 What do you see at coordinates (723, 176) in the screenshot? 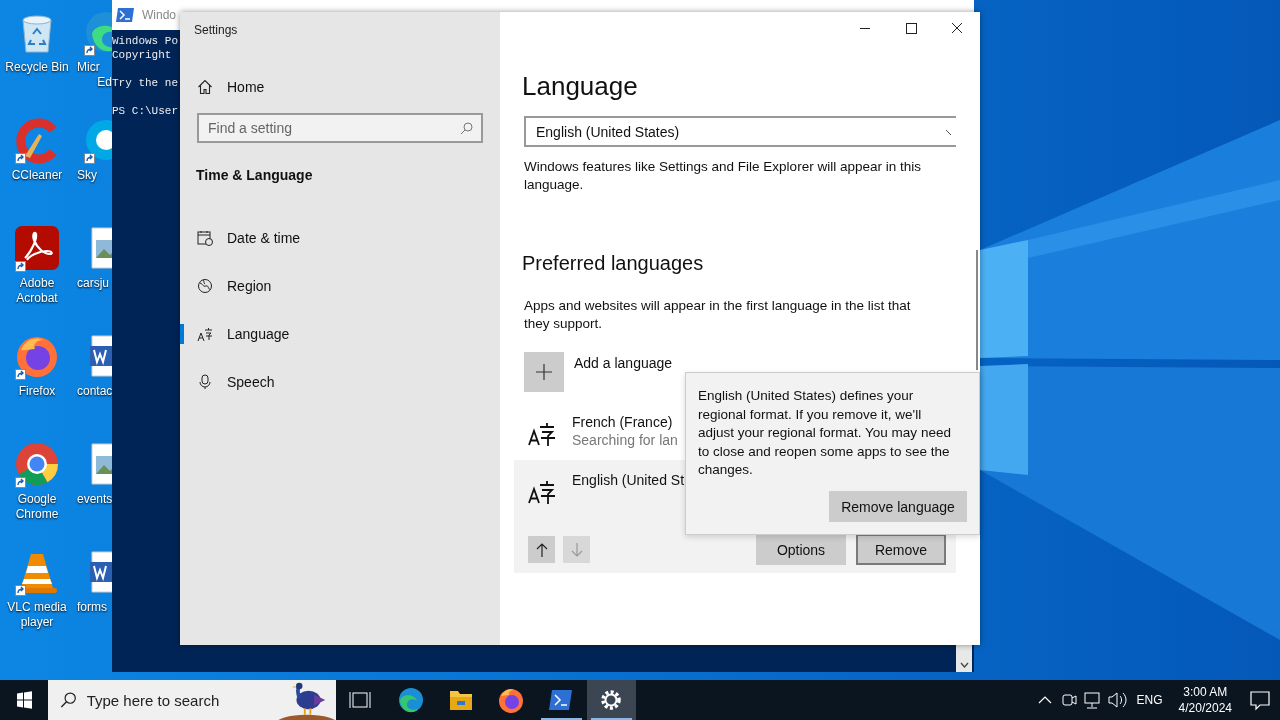
I see `description: Windows features like Settings and File Explorer will appear in this language.` at bounding box center [723, 176].